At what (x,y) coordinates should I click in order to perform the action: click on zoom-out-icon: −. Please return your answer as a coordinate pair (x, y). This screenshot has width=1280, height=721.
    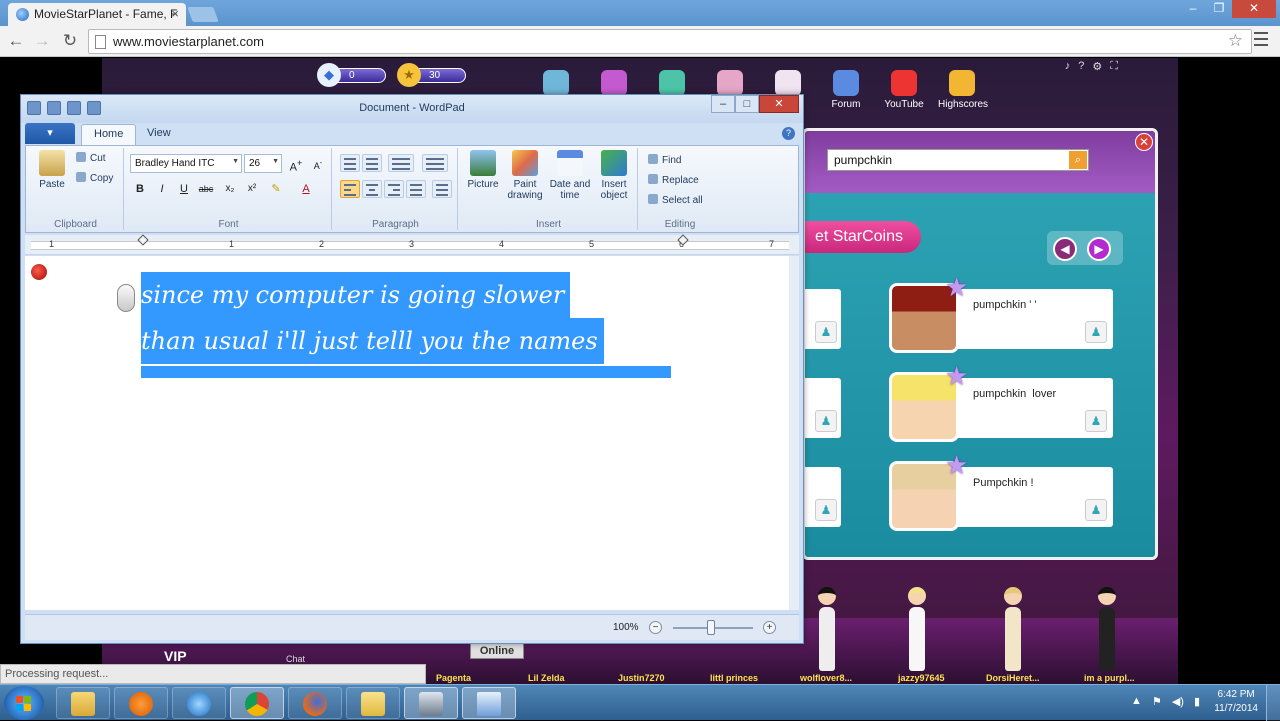
    Looking at the image, I should click on (655, 627).